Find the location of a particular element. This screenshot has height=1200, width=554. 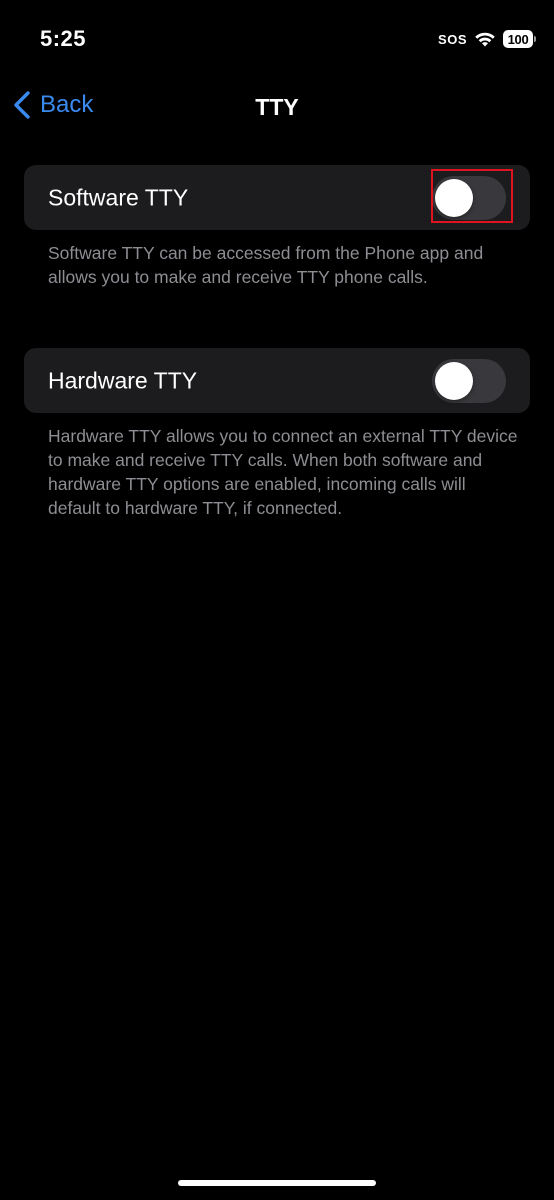

software-tty-label: Software TTY is located at coordinates (118, 197).